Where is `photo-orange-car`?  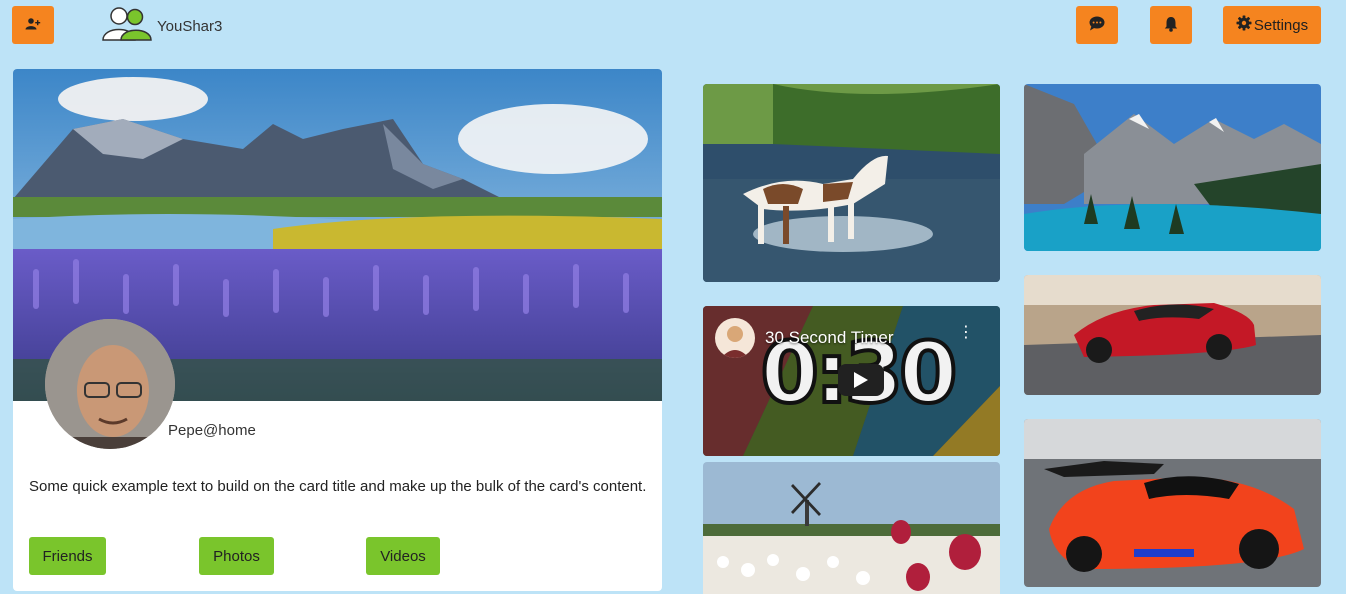
photo-orange-car is located at coordinates (1172, 503).